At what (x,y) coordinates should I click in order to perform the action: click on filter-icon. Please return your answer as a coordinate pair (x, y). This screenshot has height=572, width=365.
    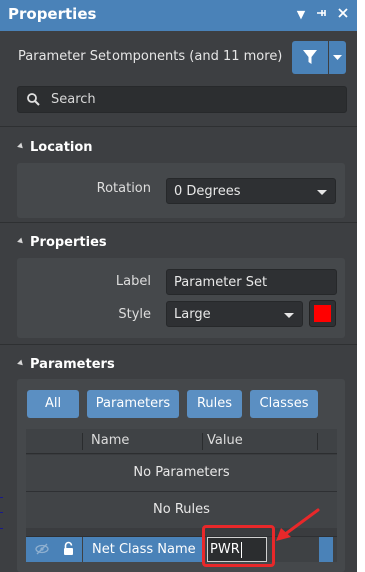
    Looking at the image, I should click on (310, 57).